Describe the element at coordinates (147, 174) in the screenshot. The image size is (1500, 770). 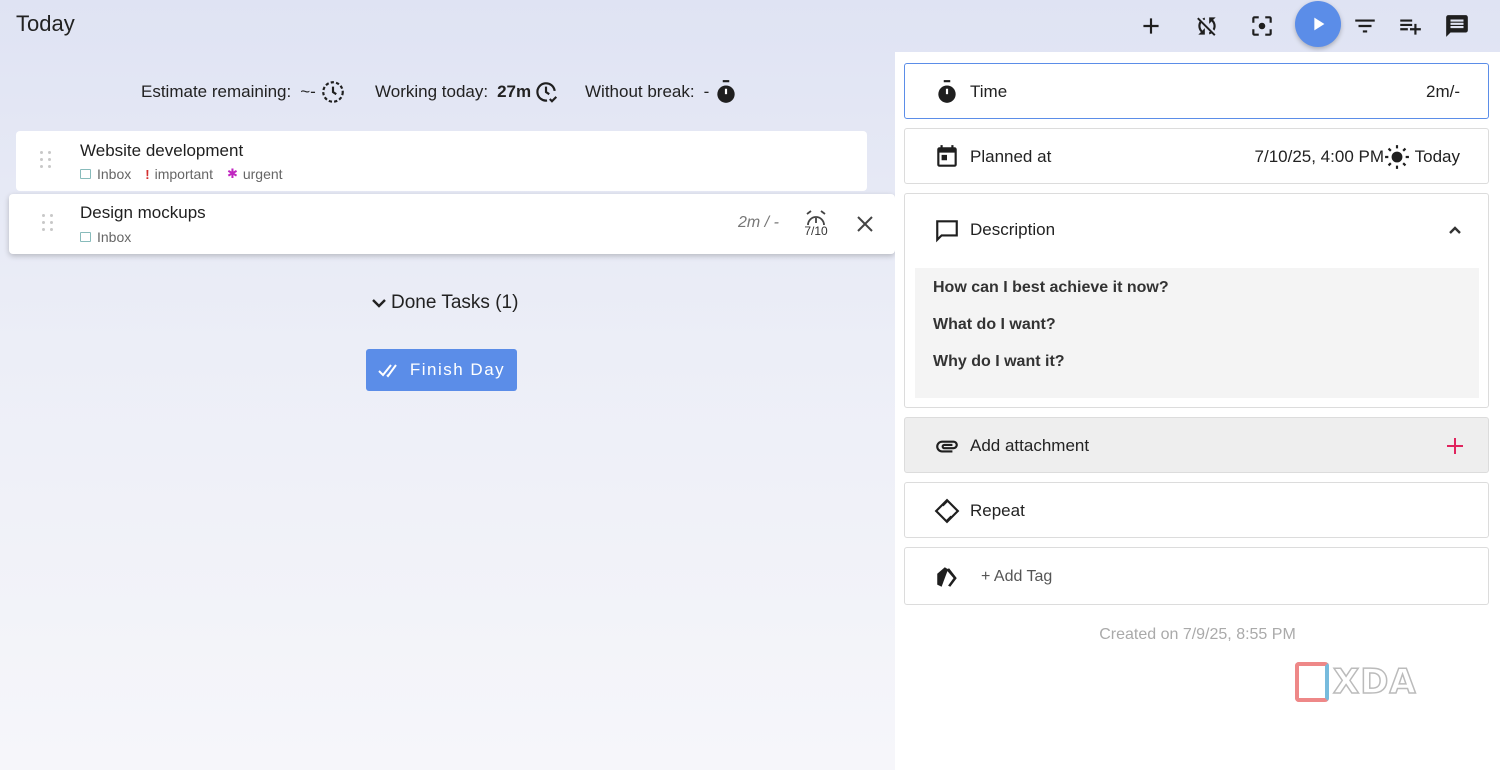
I see `exclamation-icon: !` at that location.